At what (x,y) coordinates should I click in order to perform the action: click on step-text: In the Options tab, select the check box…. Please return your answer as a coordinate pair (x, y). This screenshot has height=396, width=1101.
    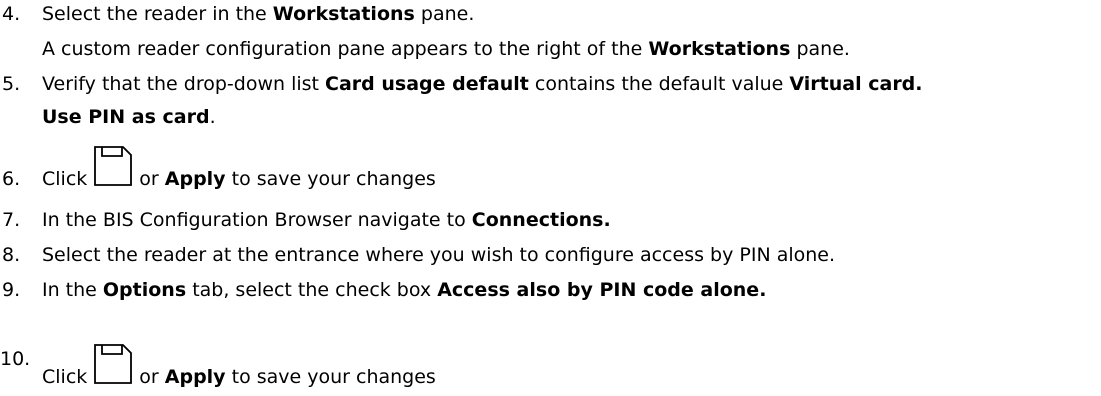
    Looking at the image, I should click on (404, 290).